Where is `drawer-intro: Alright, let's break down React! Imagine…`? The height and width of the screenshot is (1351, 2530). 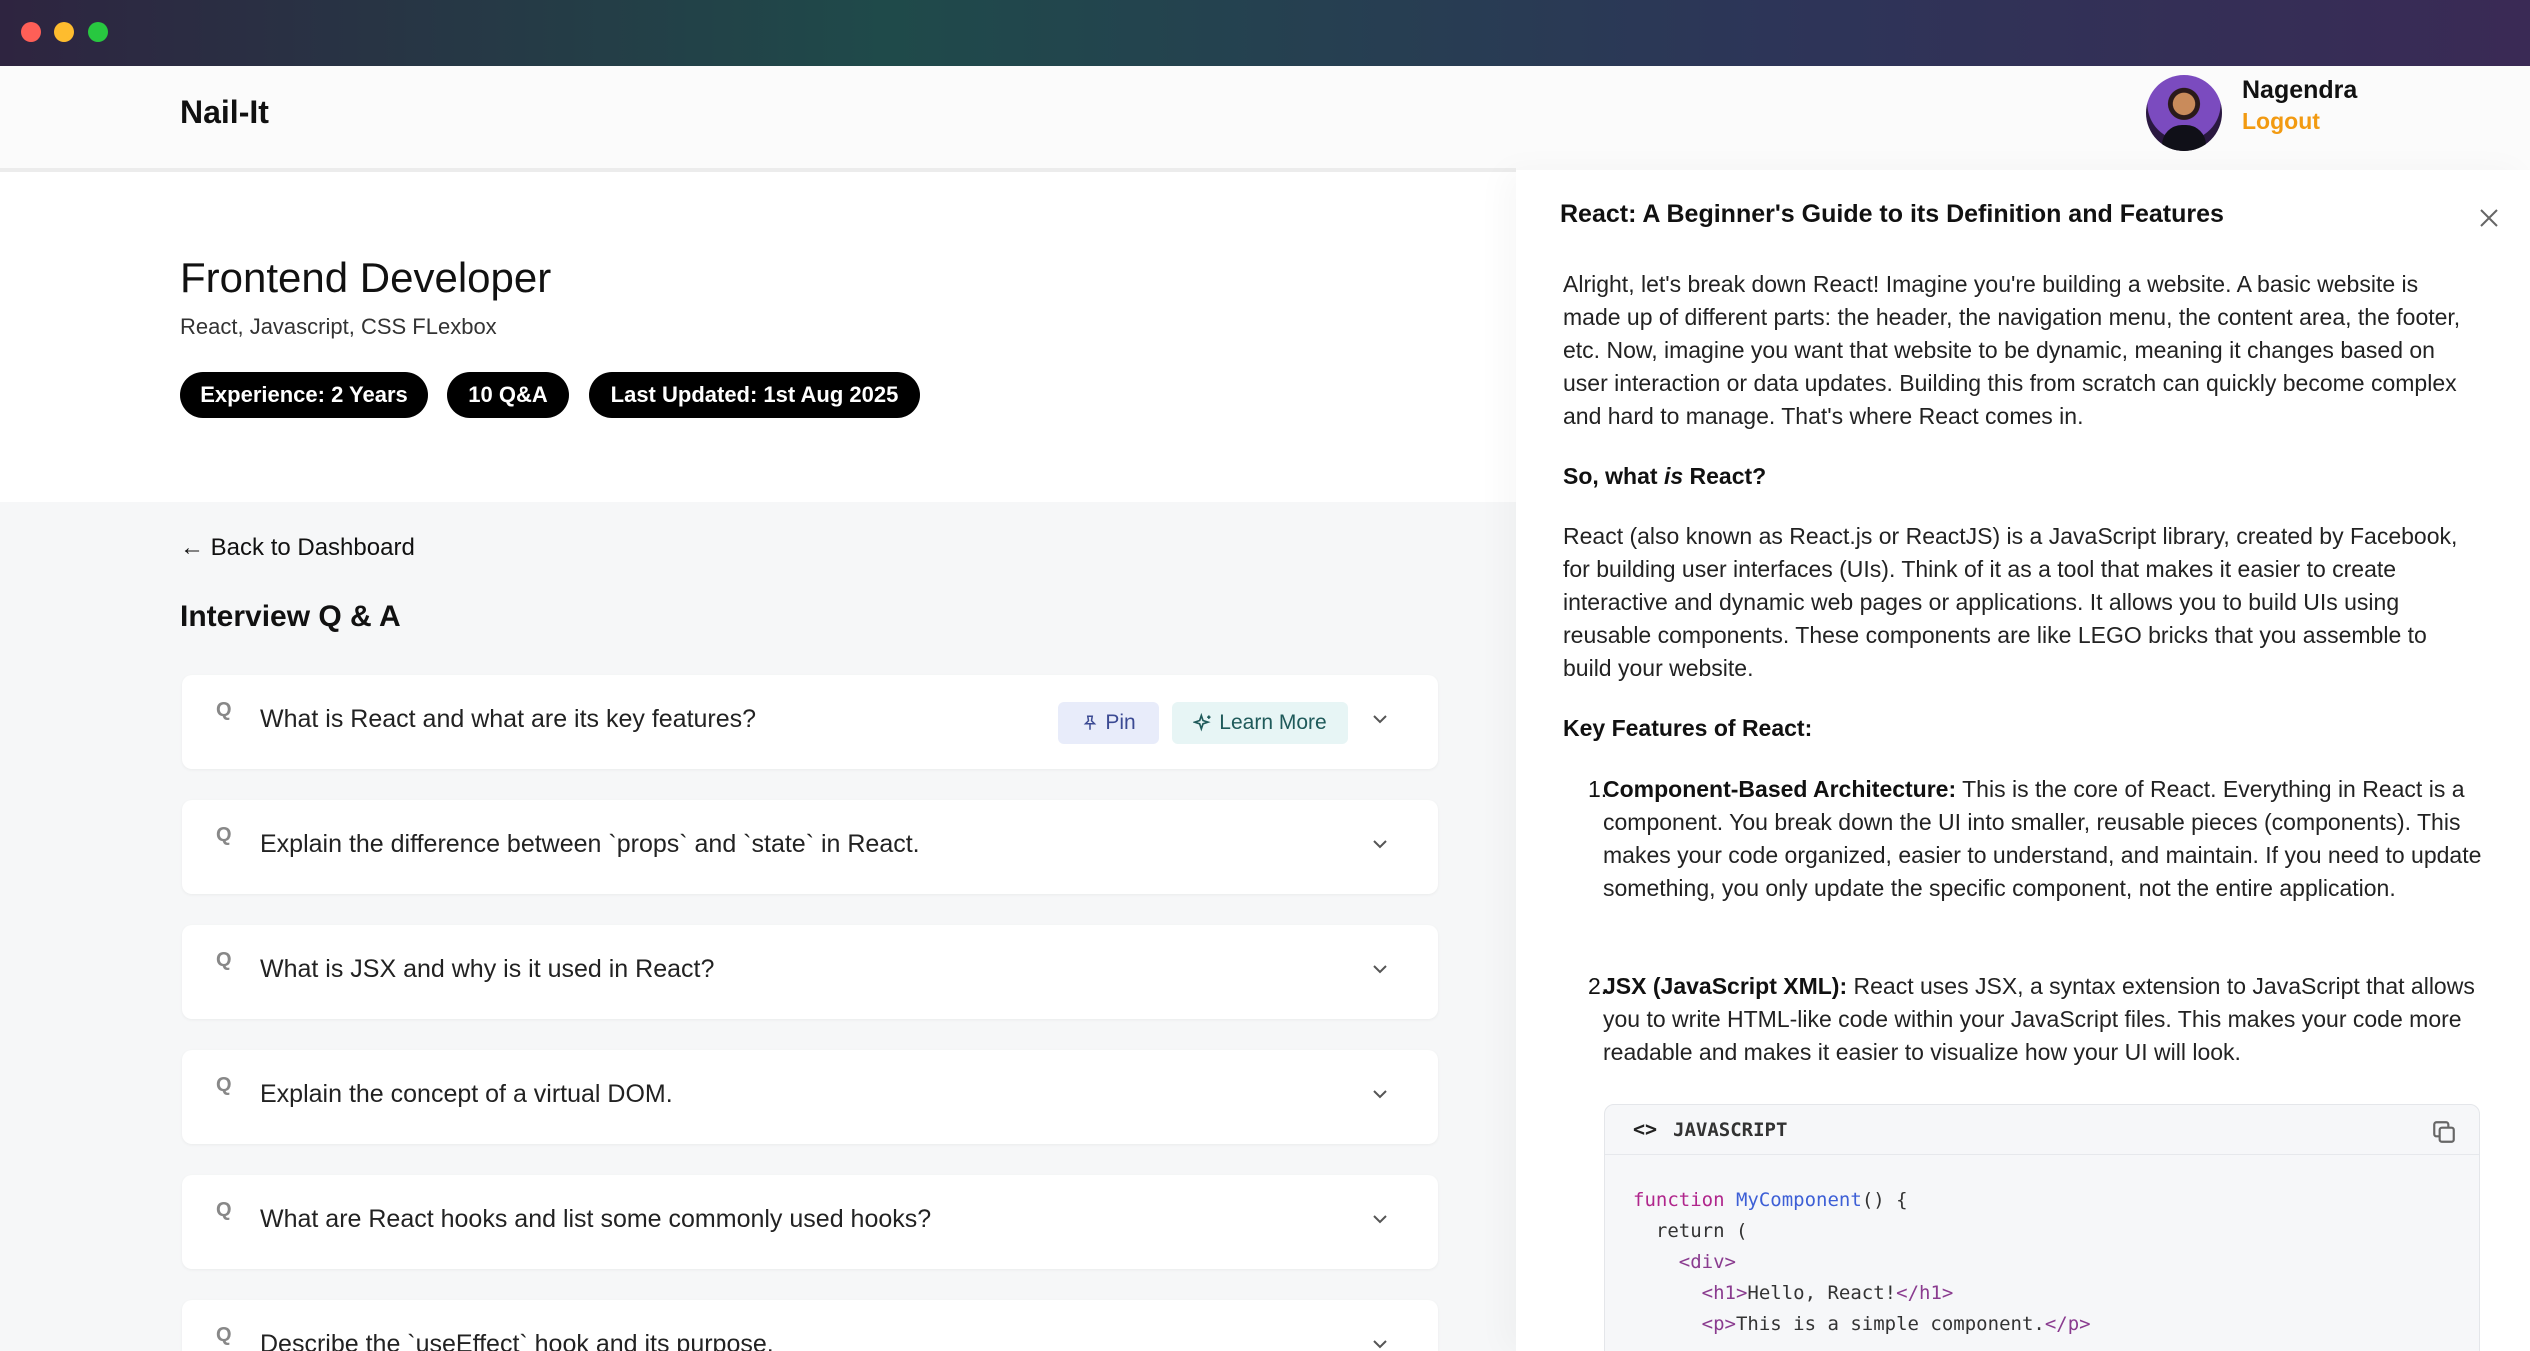
drawer-intro: Alright, let's break down React! Imagine… is located at coordinates (2012, 350).